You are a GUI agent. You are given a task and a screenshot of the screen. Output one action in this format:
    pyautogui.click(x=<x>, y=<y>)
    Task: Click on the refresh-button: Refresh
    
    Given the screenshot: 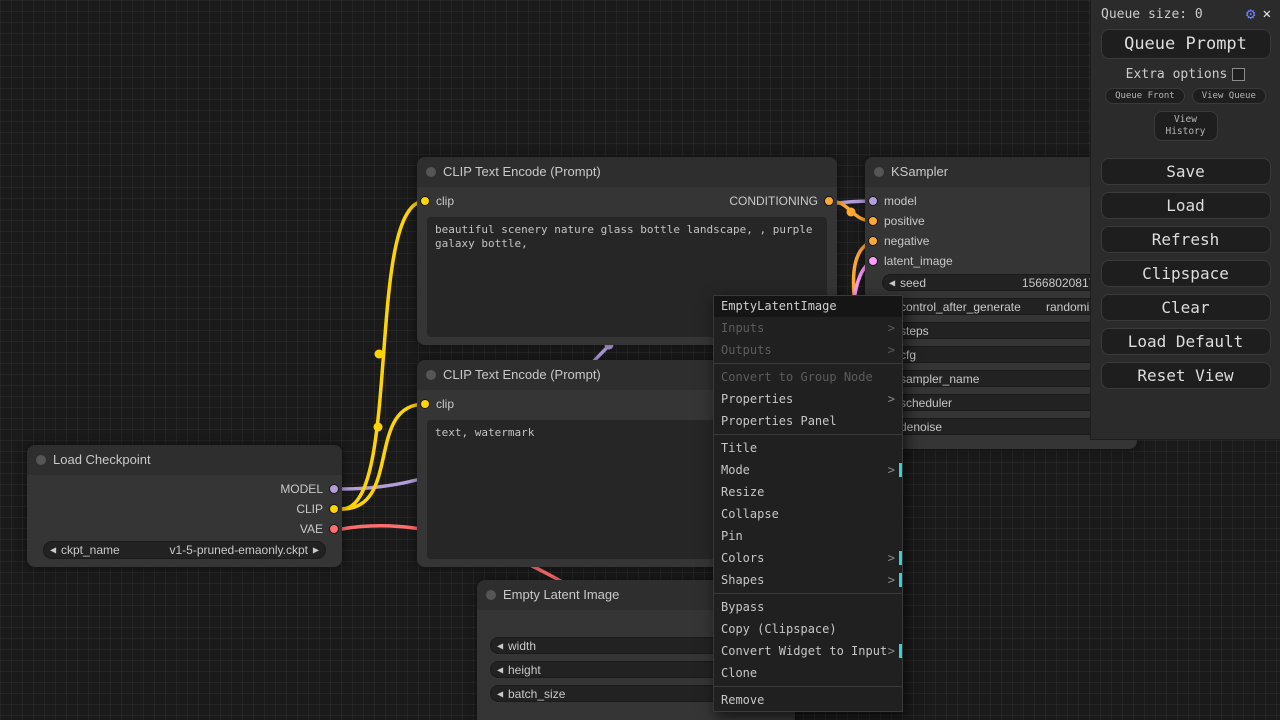 What is the action you would take?
    pyautogui.click(x=1185, y=239)
    